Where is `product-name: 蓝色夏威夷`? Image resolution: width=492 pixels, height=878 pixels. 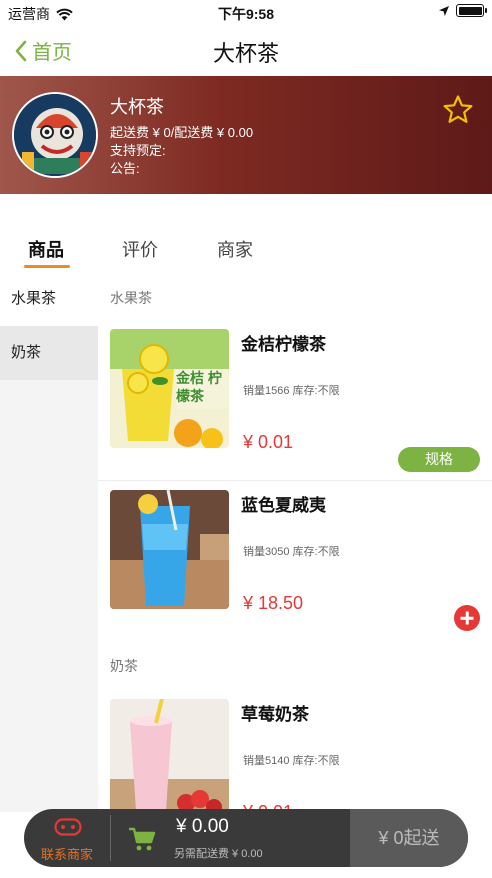 product-name: 蓝色夏威夷 is located at coordinates (283, 505).